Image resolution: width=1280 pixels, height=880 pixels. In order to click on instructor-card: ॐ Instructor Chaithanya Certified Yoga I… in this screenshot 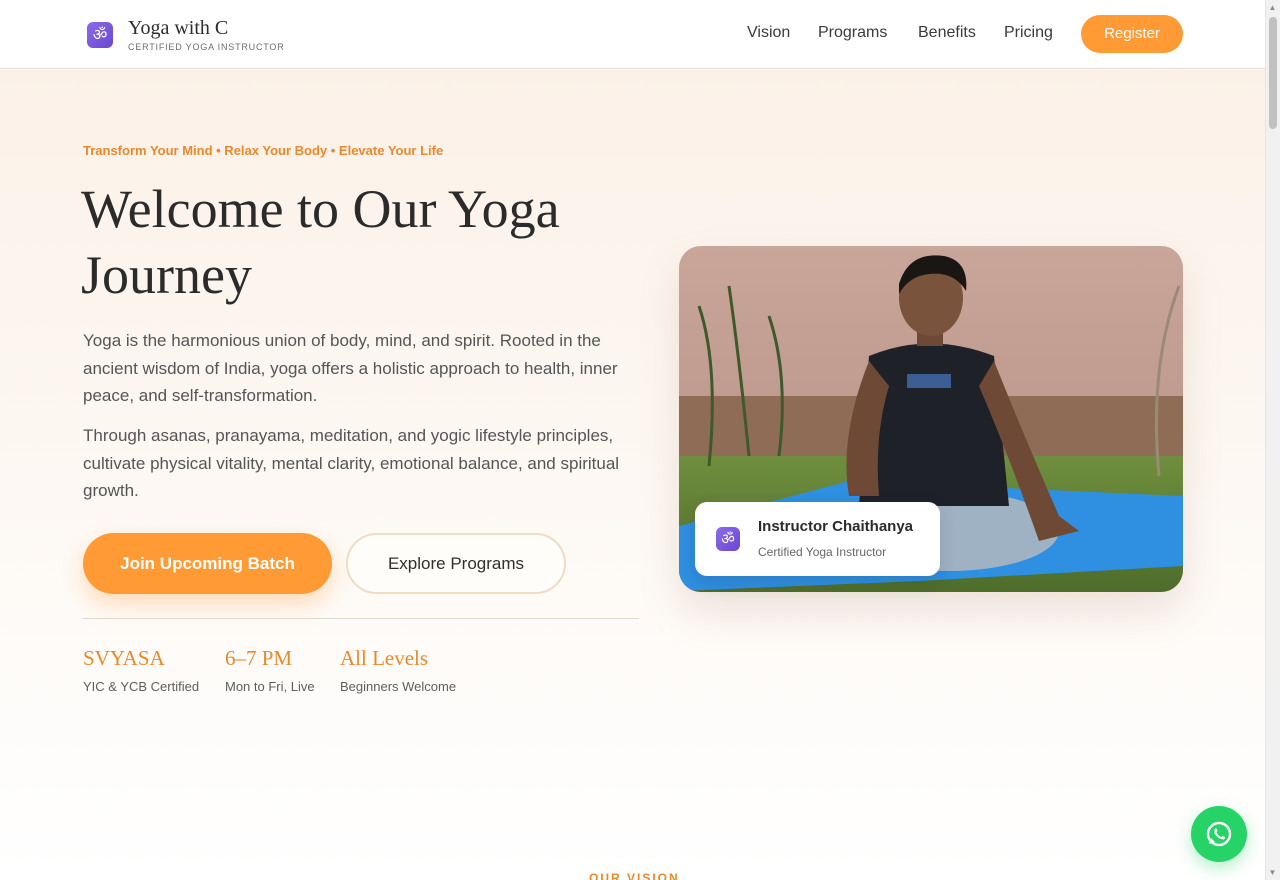, I will do `click(817, 539)`.